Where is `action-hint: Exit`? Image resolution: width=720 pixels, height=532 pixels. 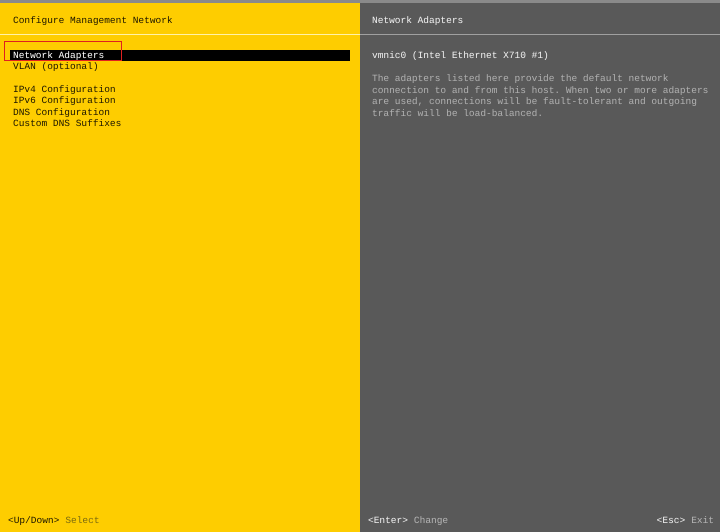 action-hint: Exit is located at coordinates (702, 520).